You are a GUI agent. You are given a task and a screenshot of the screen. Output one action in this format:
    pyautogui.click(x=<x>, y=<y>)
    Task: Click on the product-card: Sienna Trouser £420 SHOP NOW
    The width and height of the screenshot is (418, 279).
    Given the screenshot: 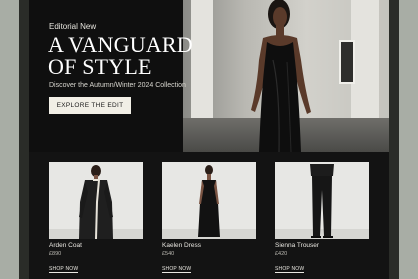 What is the action you would take?
    pyautogui.click(x=322, y=218)
    